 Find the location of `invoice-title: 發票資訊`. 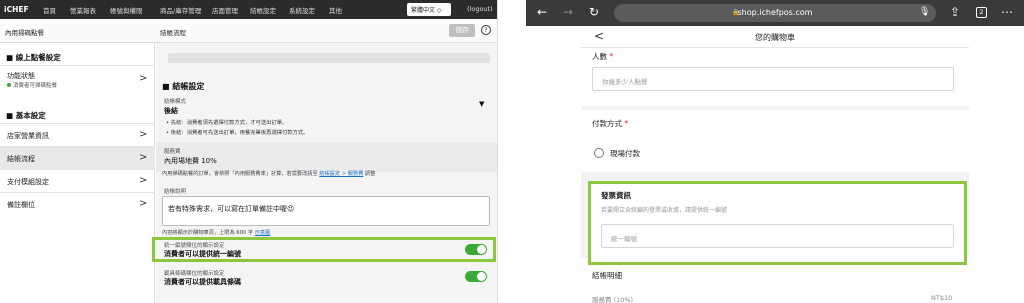

invoice-title: 發票資訊 is located at coordinates (616, 195).